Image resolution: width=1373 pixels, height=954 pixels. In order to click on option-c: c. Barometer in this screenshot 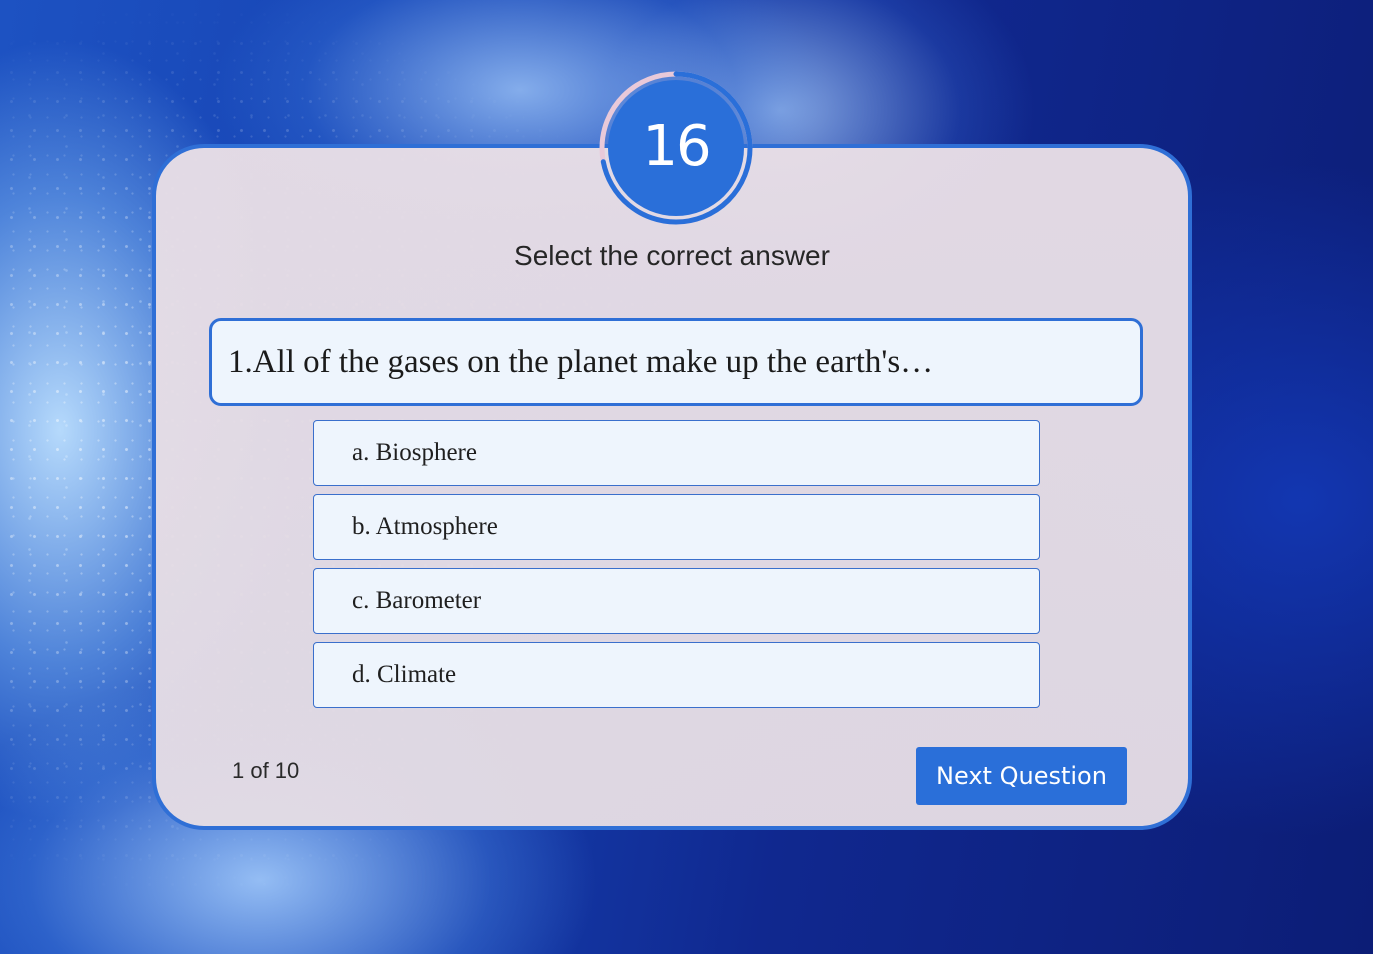, I will do `click(676, 601)`.